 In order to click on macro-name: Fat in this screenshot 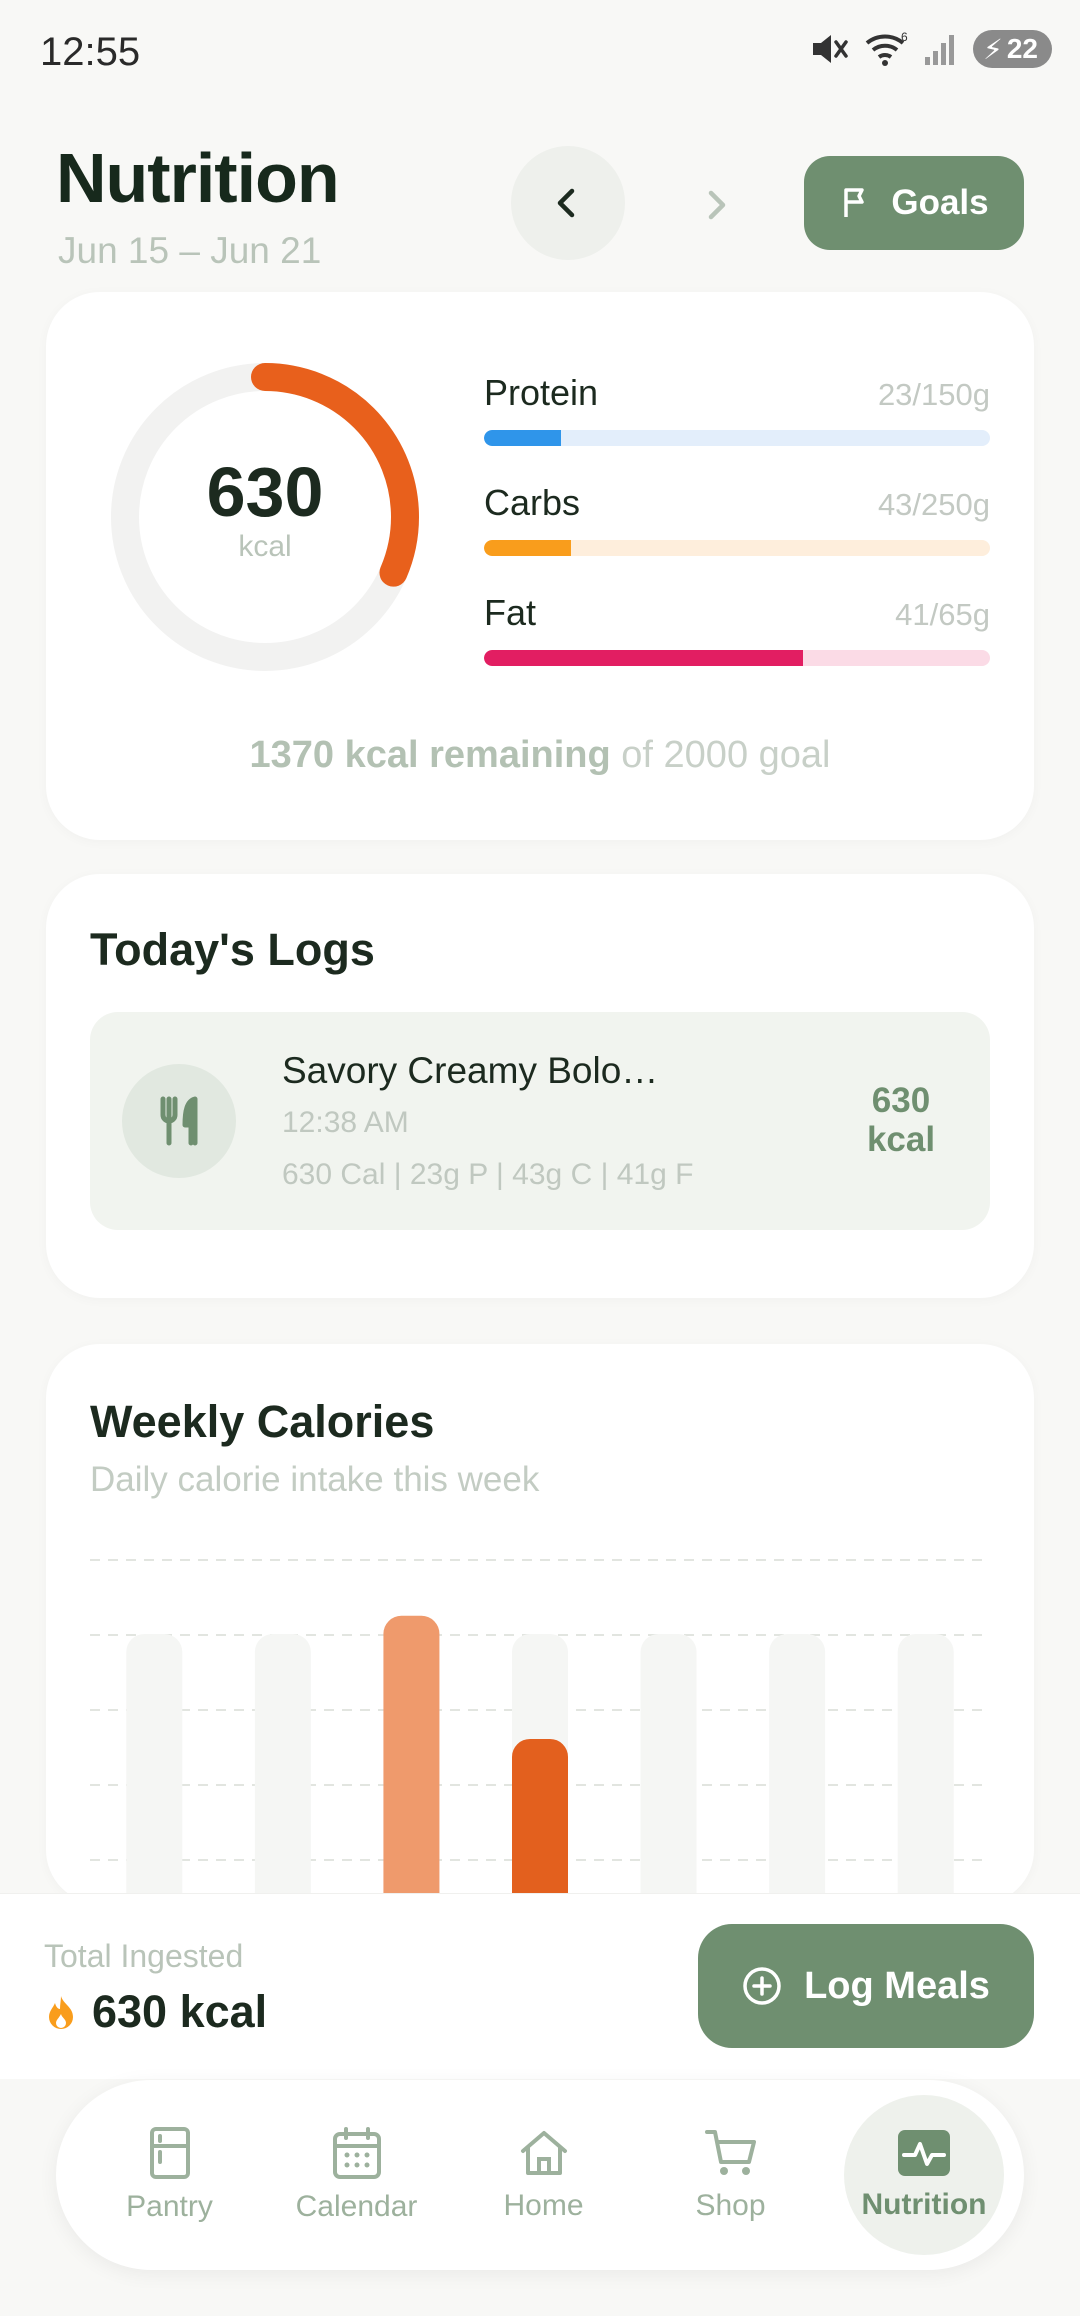, I will do `click(510, 612)`.